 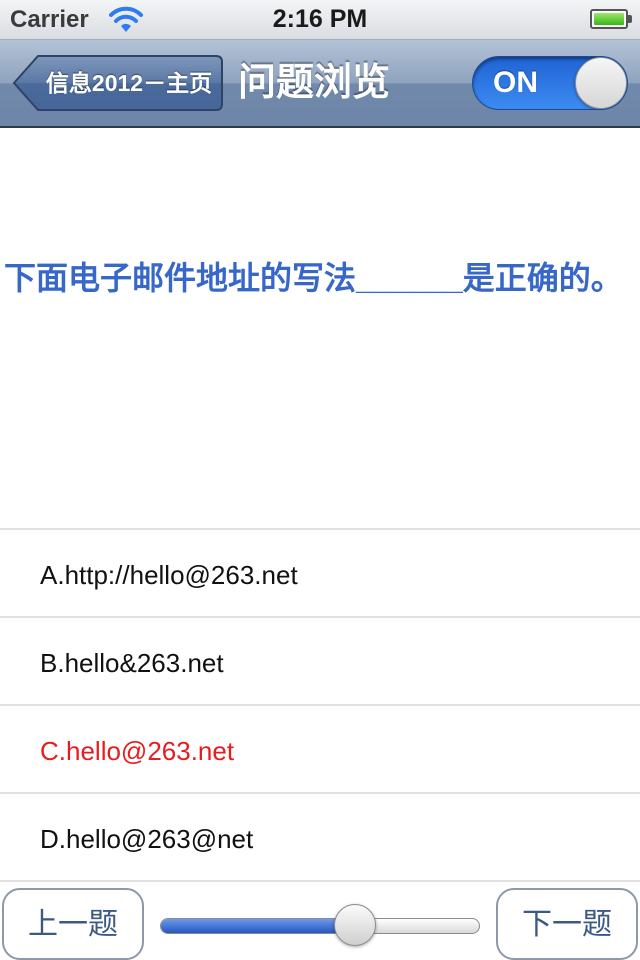 I want to click on previous-question-button: 上一题, so click(x=73, y=924).